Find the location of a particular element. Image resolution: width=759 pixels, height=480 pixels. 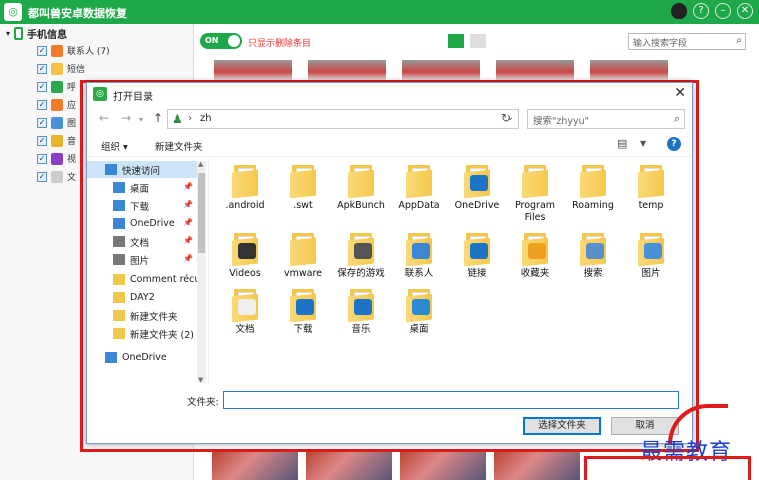

nav-item: 文档 📌 is located at coordinates (142, 241).